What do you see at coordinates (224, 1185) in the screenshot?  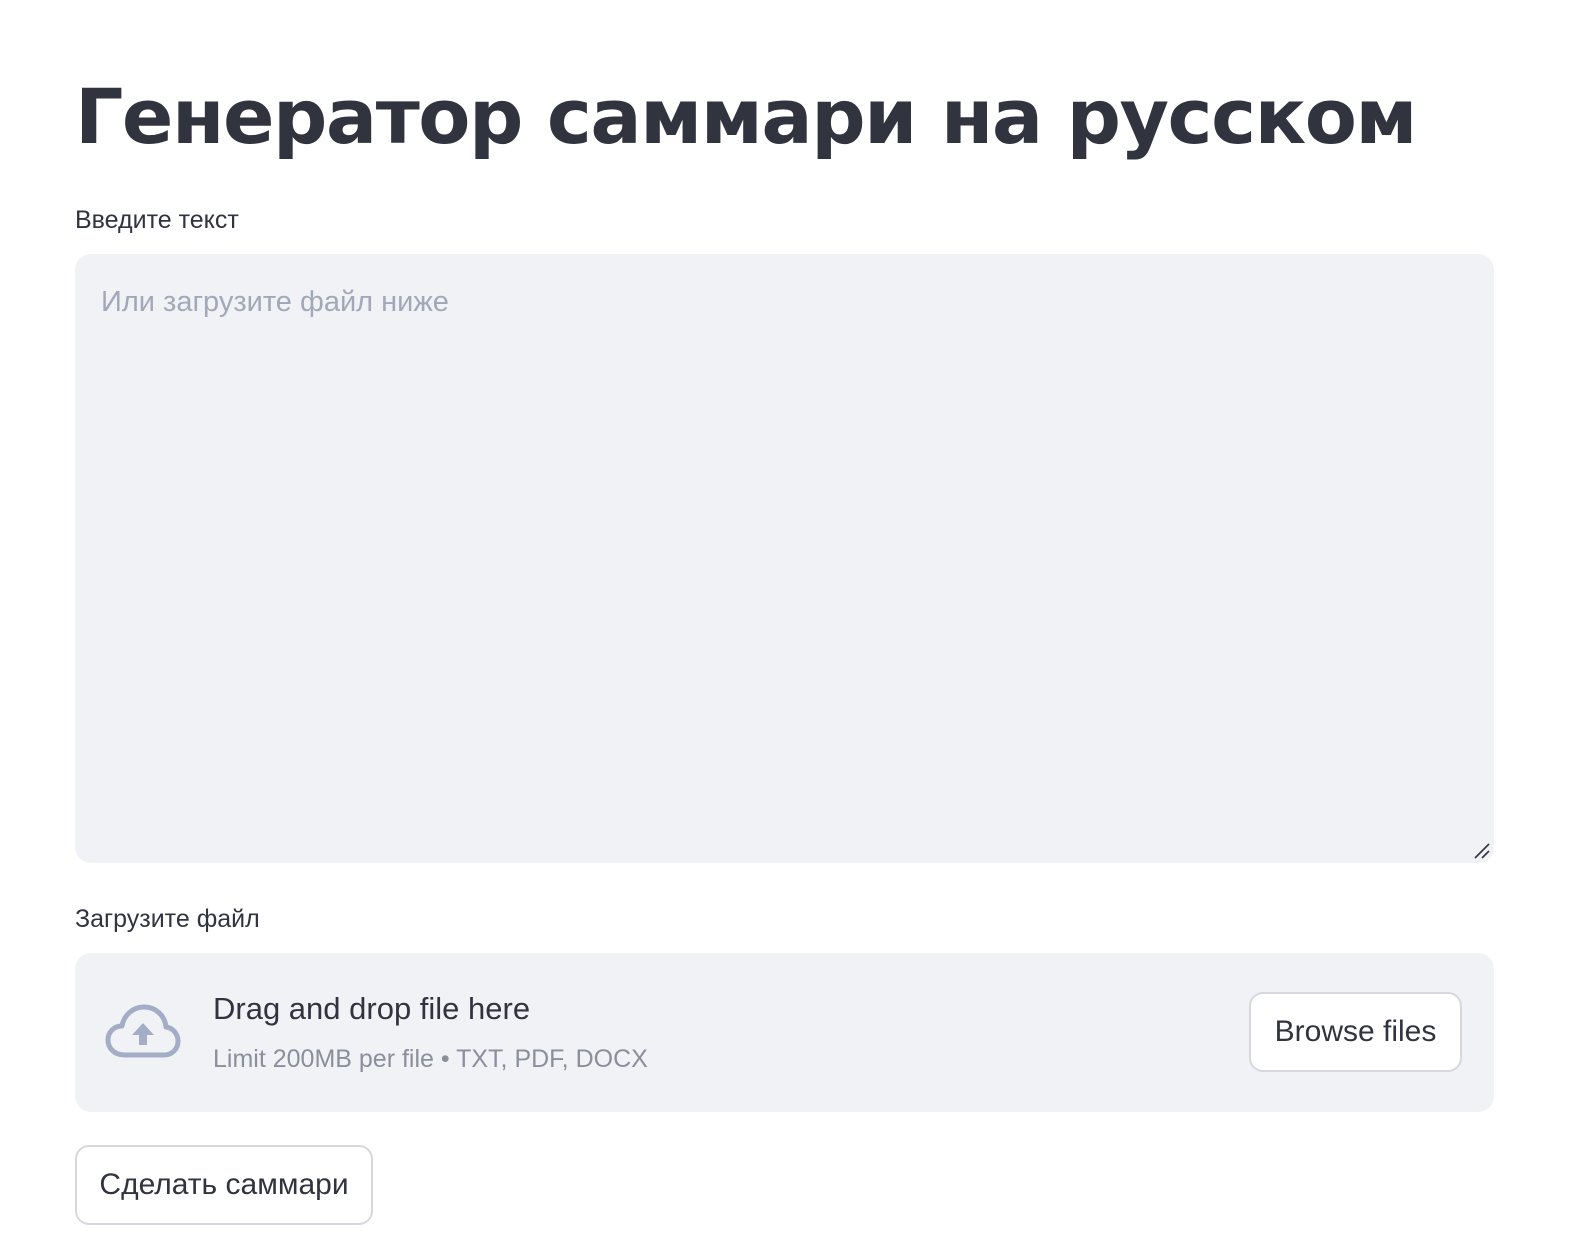 I see `summarize-button: Сделать саммари` at bounding box center [224, 1185].